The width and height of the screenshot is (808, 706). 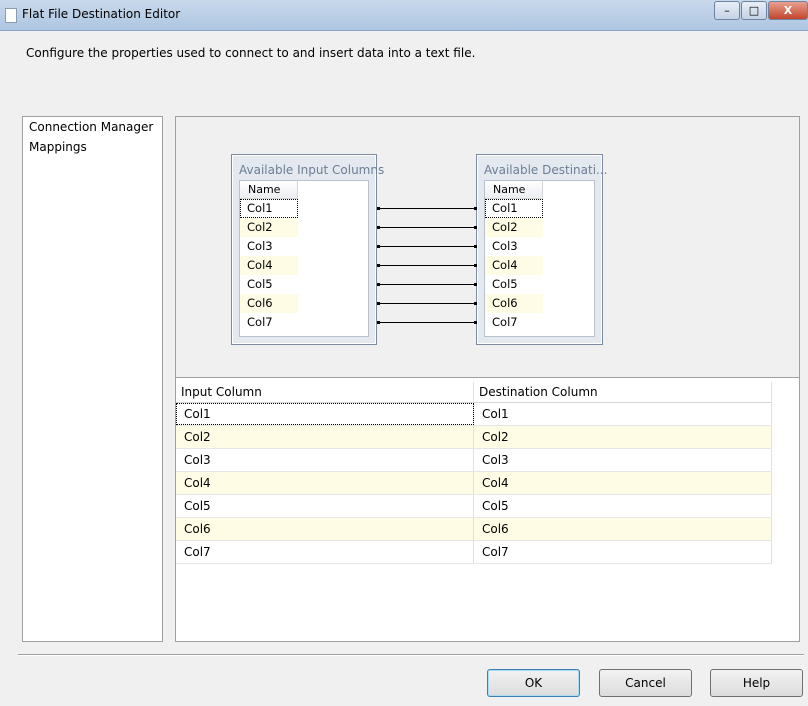 I want to click on table-row: Col5 Col5, so click(x=474, y=506).